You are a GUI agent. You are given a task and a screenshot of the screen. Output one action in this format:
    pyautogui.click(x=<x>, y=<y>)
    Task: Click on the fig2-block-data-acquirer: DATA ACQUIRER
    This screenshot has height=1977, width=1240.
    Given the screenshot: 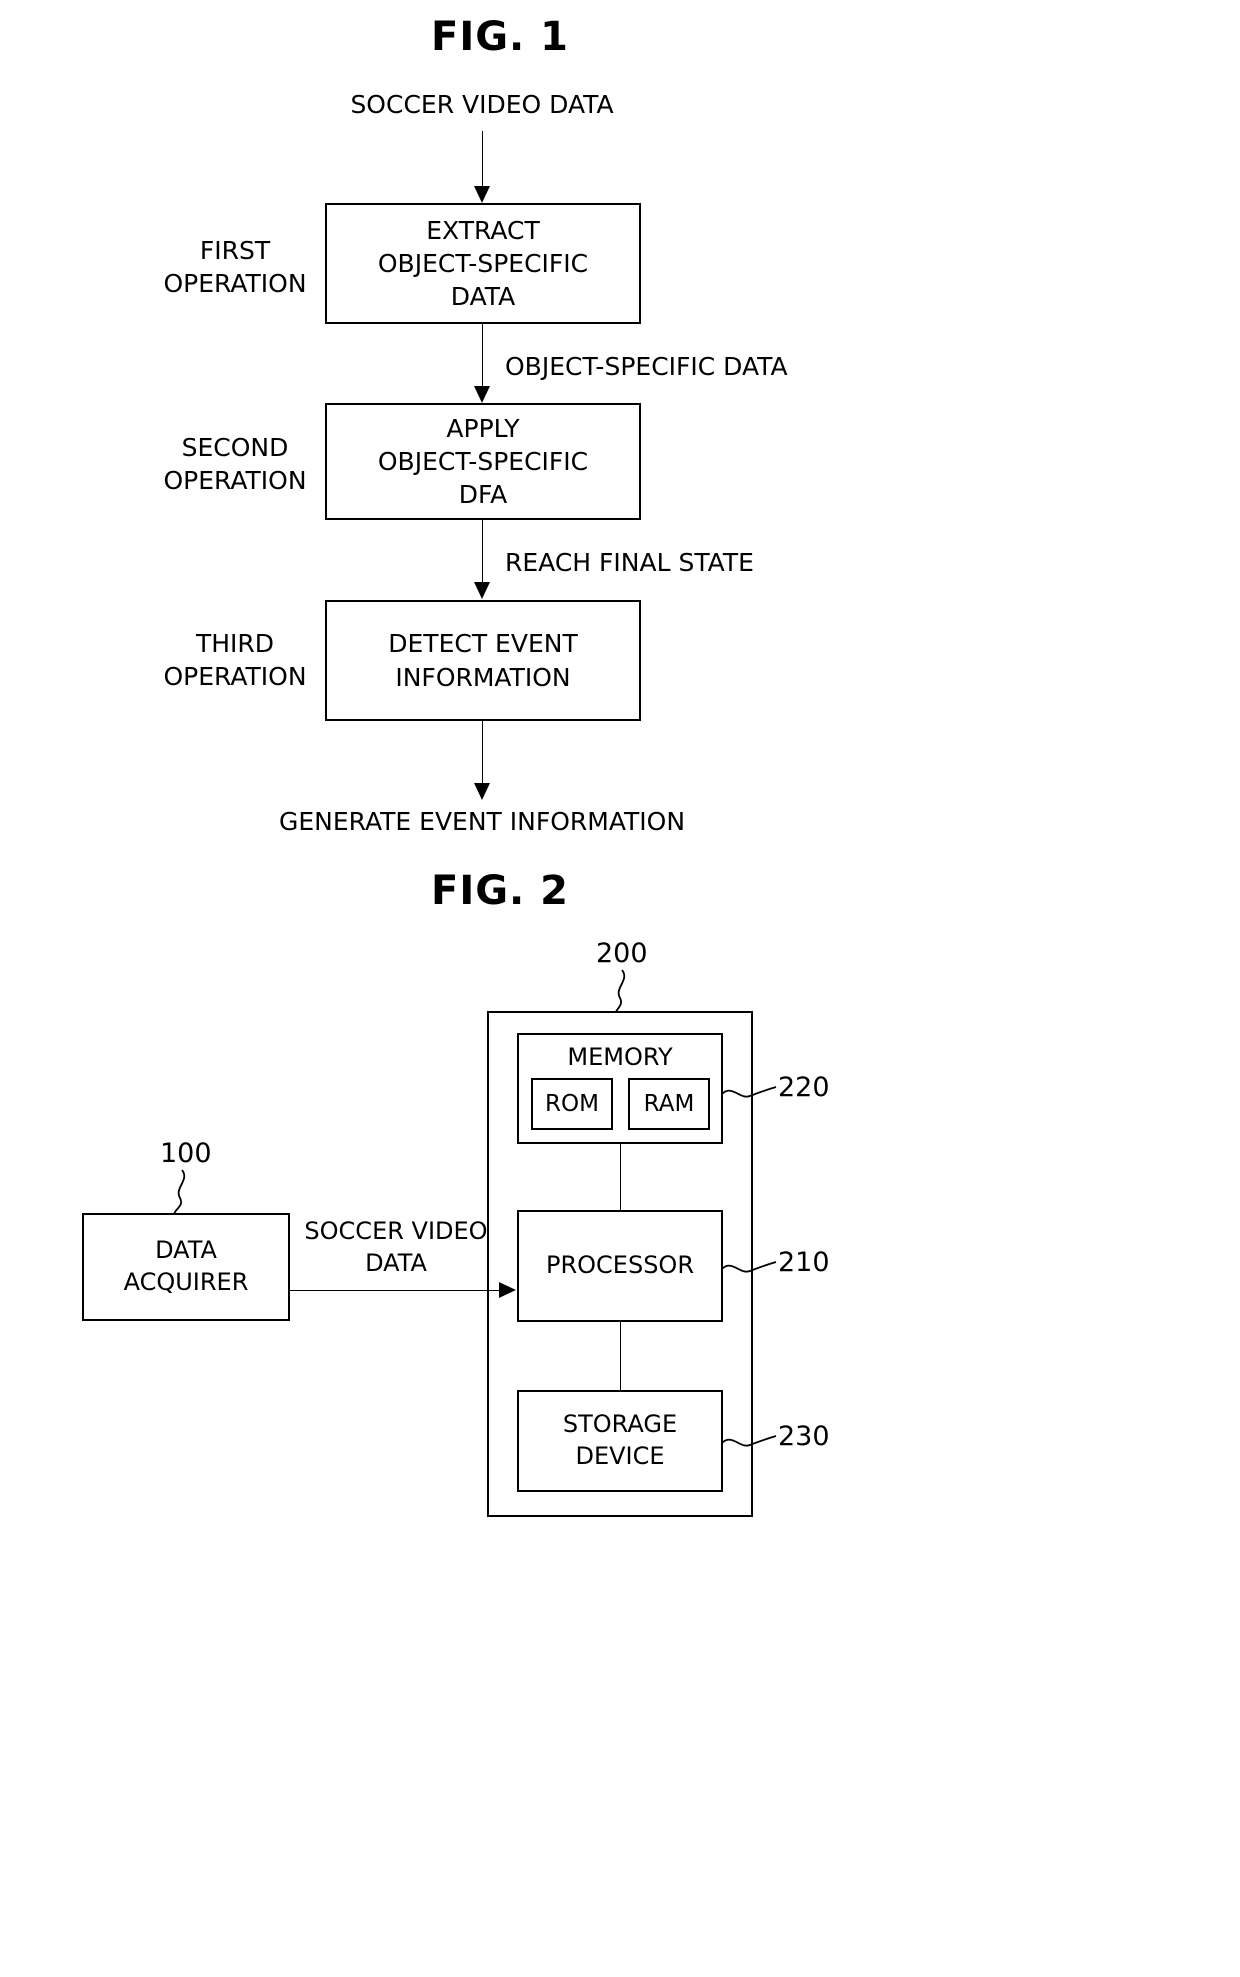 What is the action you would take?
    pyautogui.click(x=186, y=1267)
    